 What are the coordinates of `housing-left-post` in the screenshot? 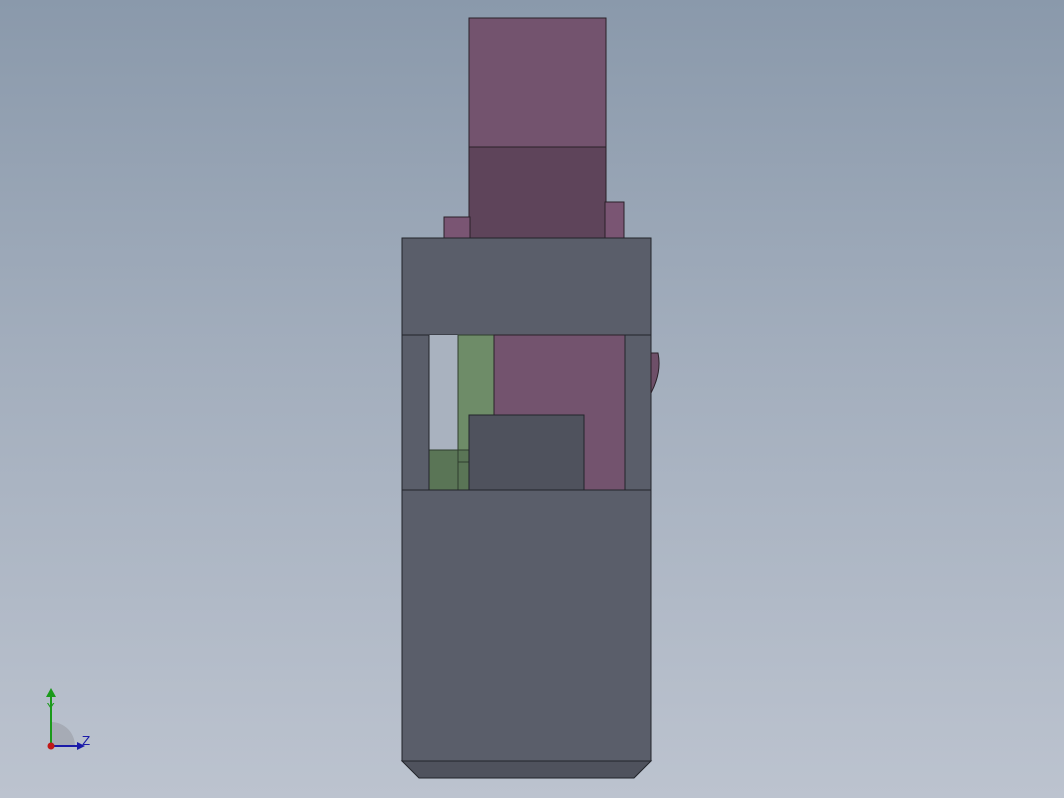 It's located at (415, 413).